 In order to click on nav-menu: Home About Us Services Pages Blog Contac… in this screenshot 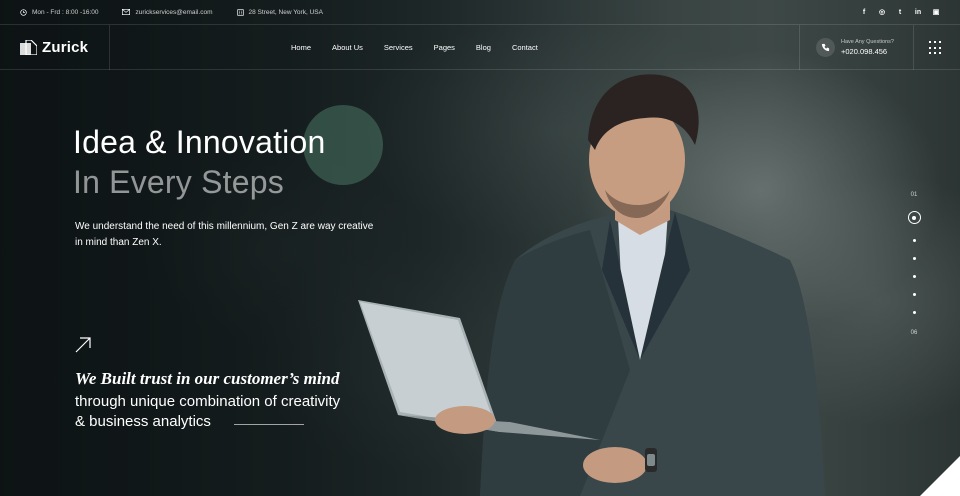, I will do `click(414, 47)`.